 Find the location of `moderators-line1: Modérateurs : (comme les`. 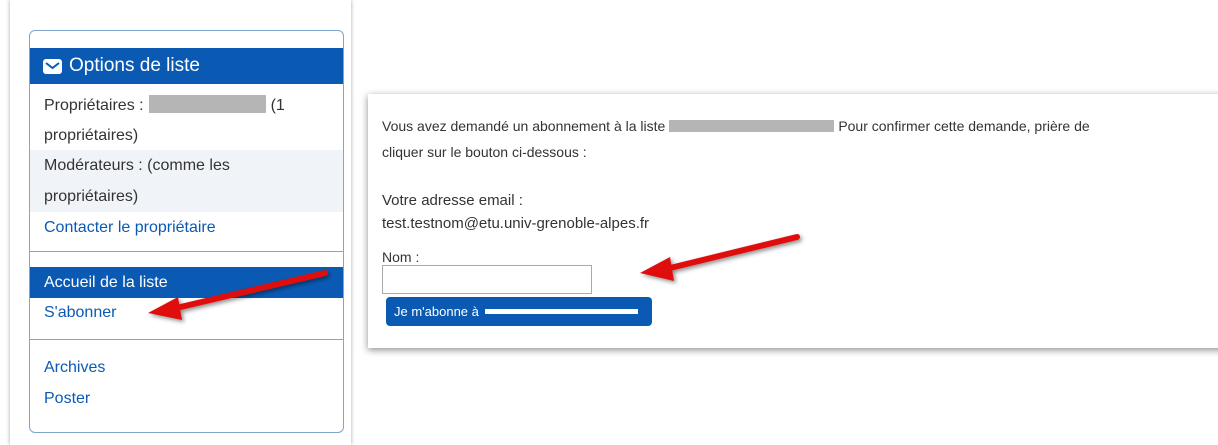

moderators-line1: Modérateurs : (comme les is located at coordinates (137, 165).